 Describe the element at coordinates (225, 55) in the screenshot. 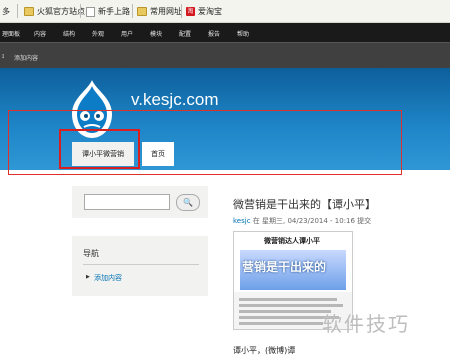

I see `shortcut-bar: ɪ 添加内容` at that location.